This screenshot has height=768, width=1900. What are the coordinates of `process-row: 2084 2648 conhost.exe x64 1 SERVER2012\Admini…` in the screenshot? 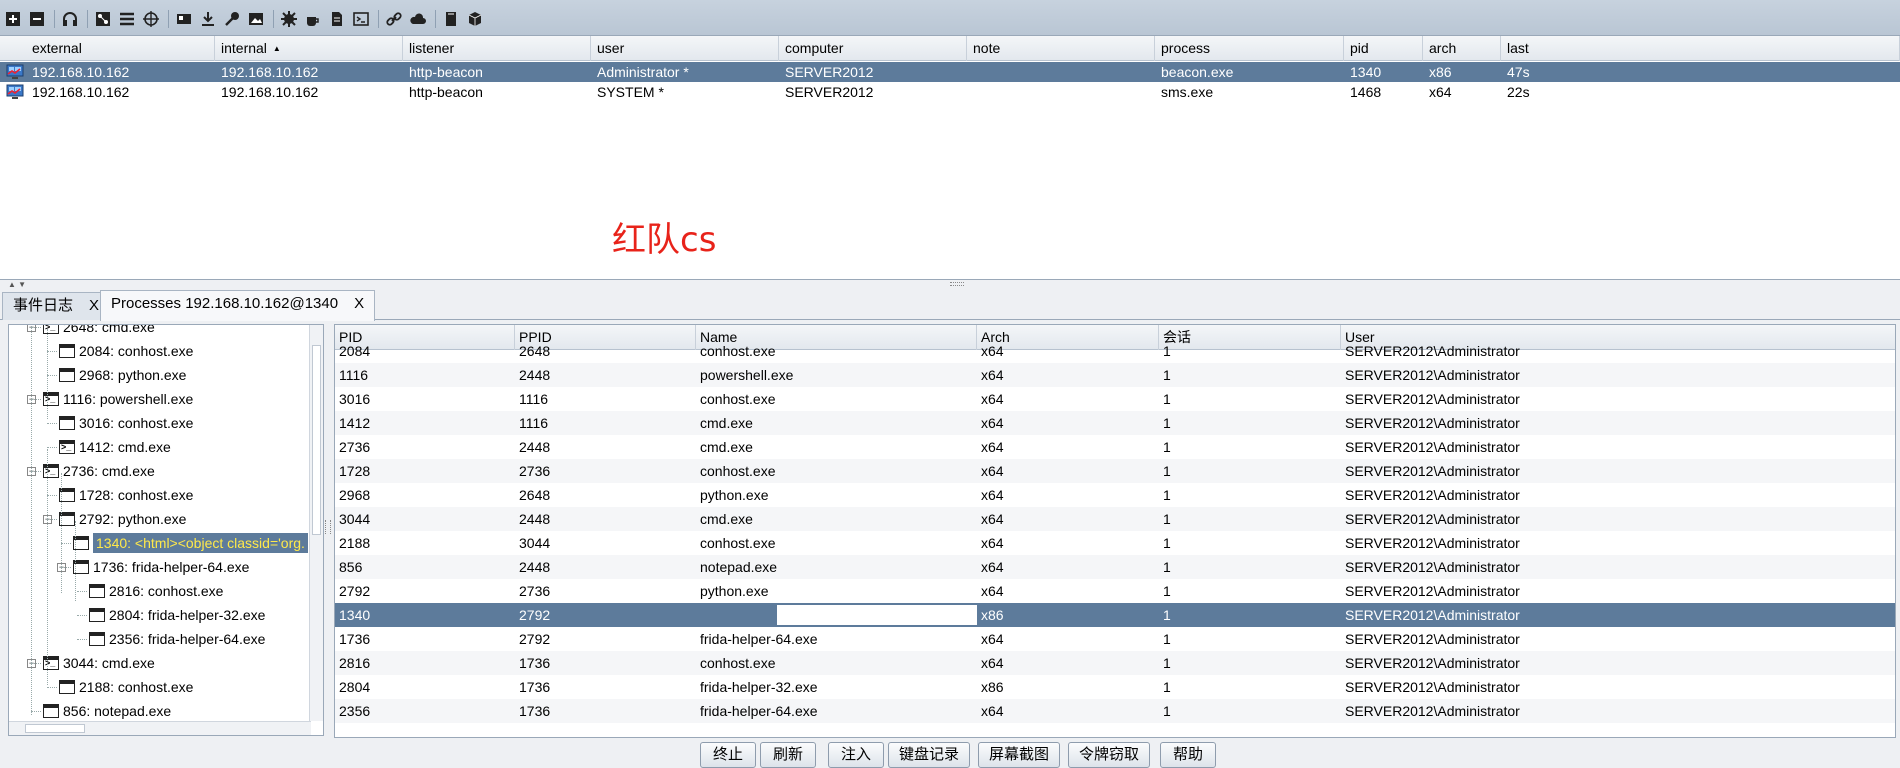 It's located at (1115, 351).